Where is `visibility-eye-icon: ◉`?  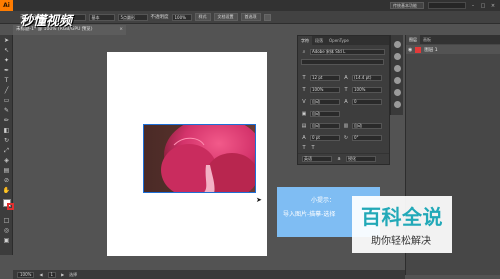
visibility-eye-icon: ◉ is located at coordinates (410, 50).